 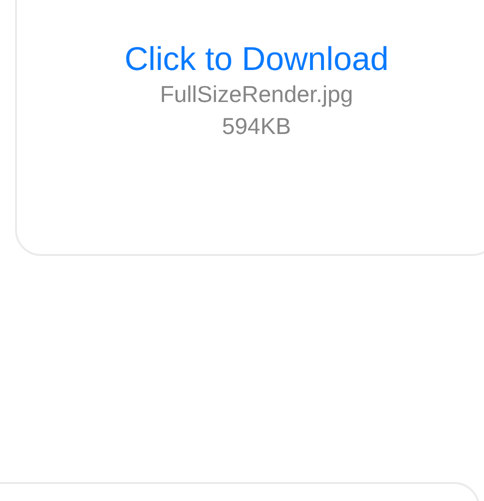 I want to click on download-link: Click to Download, so click(x=256, y=59).